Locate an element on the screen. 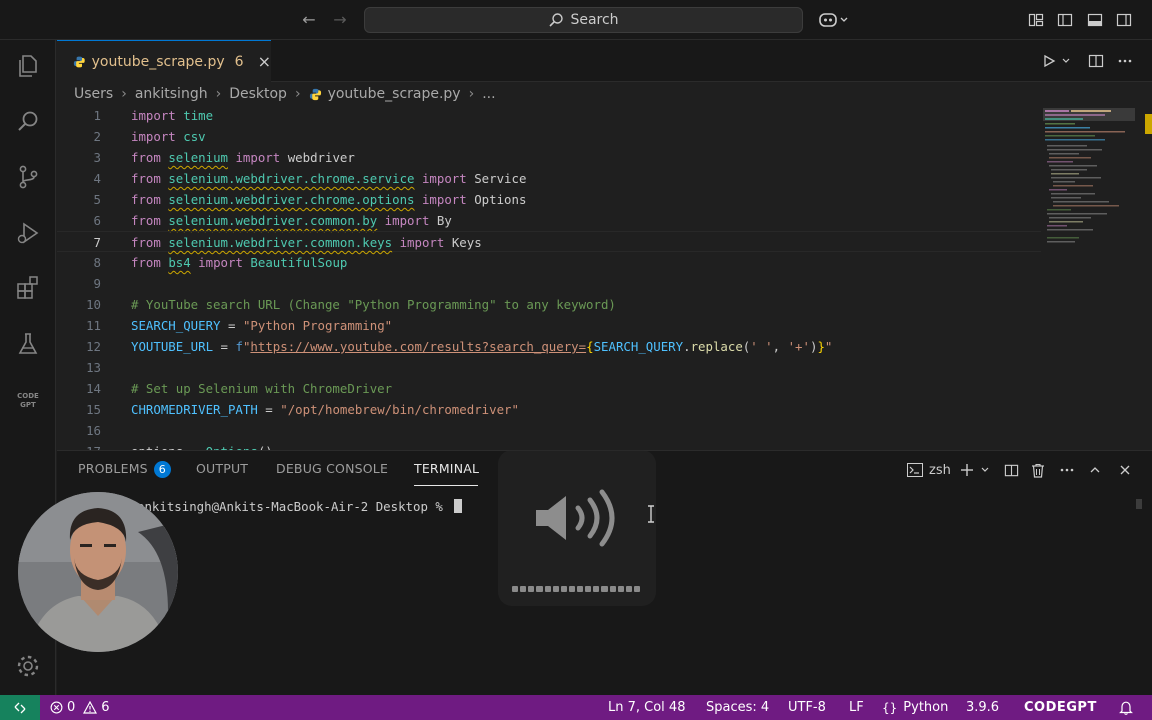 The height and width of the screenshot is (720, 1152). shell-name: zsh is located at coordinates (940, 470).